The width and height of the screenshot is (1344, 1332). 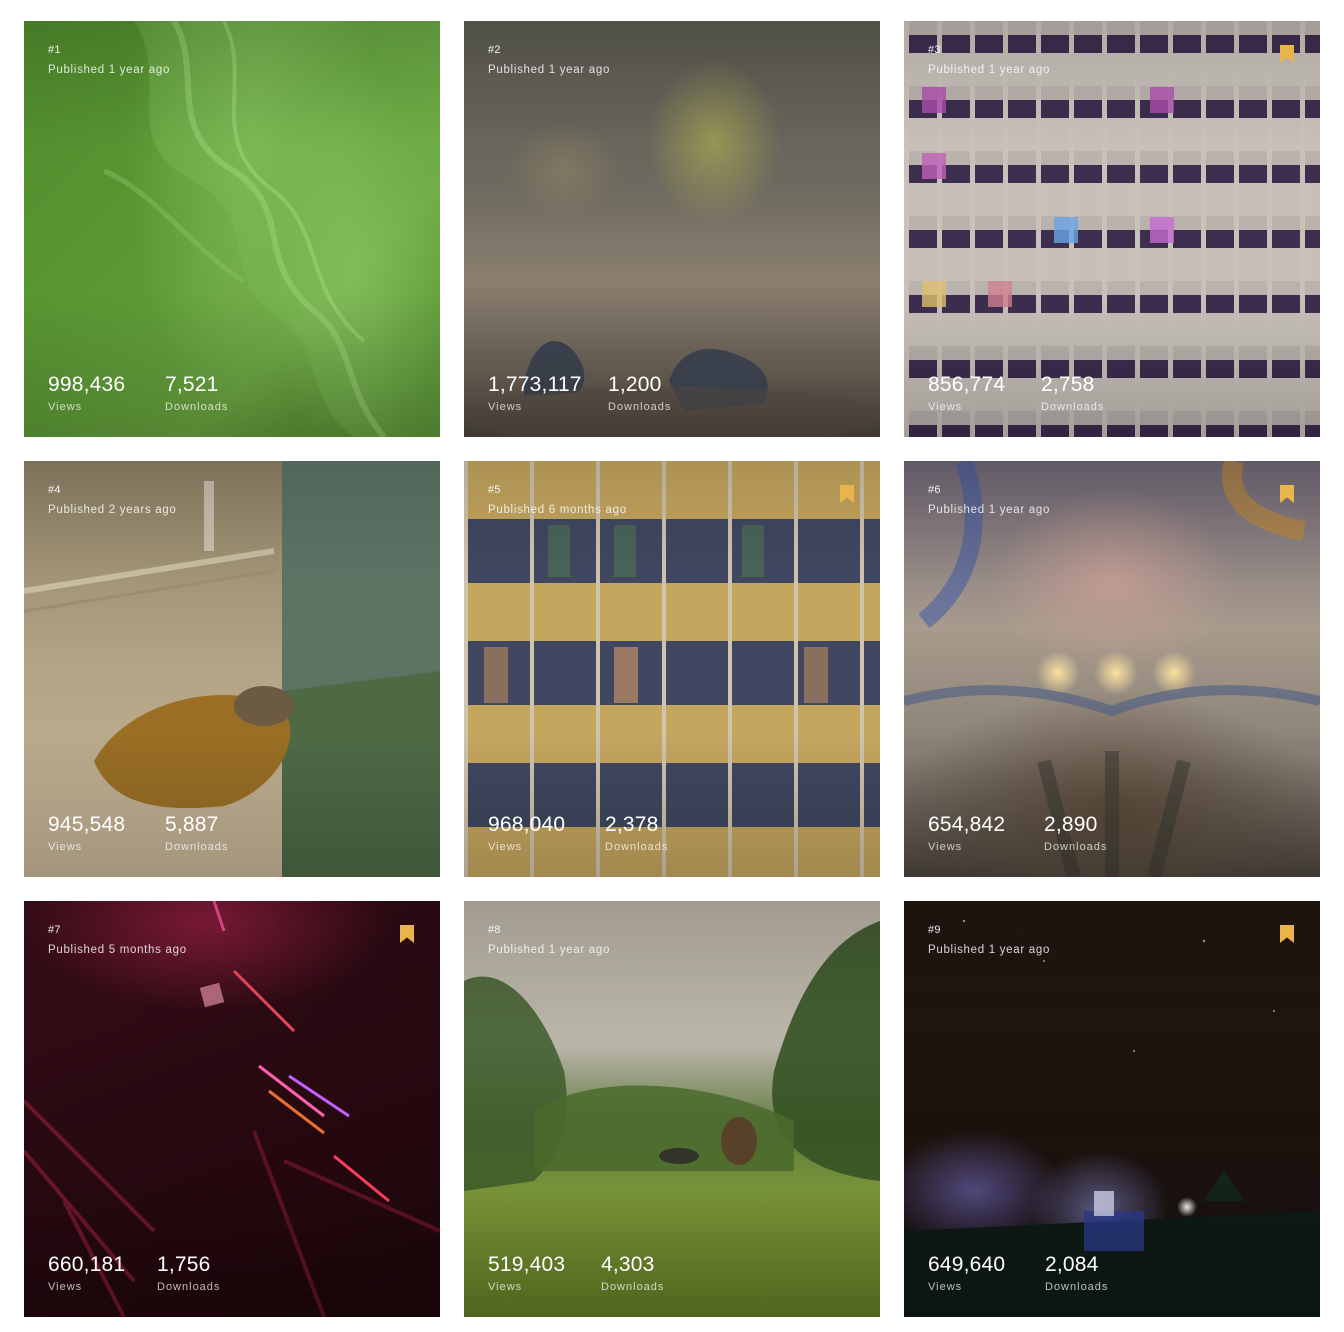 I want to click on views-count: 660,181, so click(x=87, y=1264).